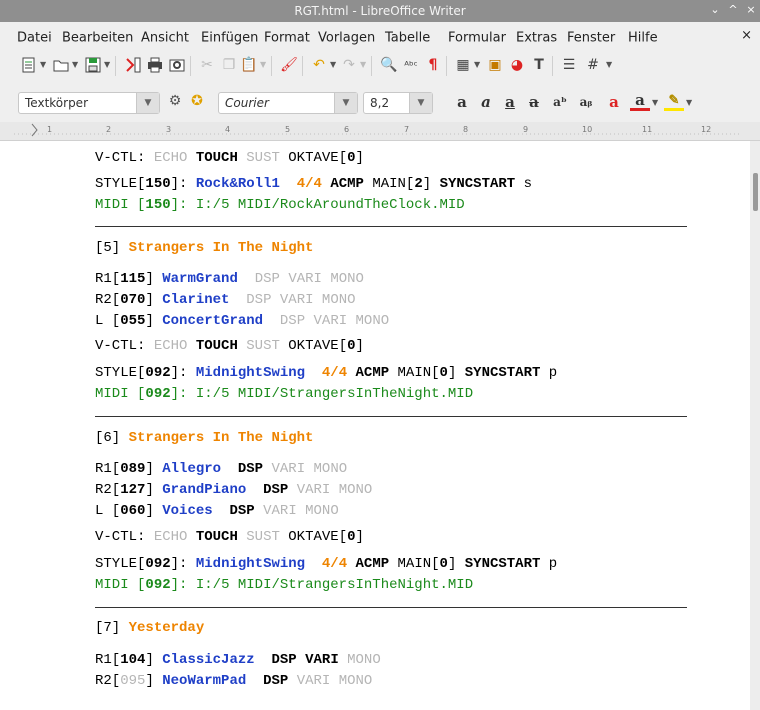 The image size is (760, 710). What do you see at coordinates (155, 65) in the screenshot?
I see `print-icon` at bounding box center [155, 65].